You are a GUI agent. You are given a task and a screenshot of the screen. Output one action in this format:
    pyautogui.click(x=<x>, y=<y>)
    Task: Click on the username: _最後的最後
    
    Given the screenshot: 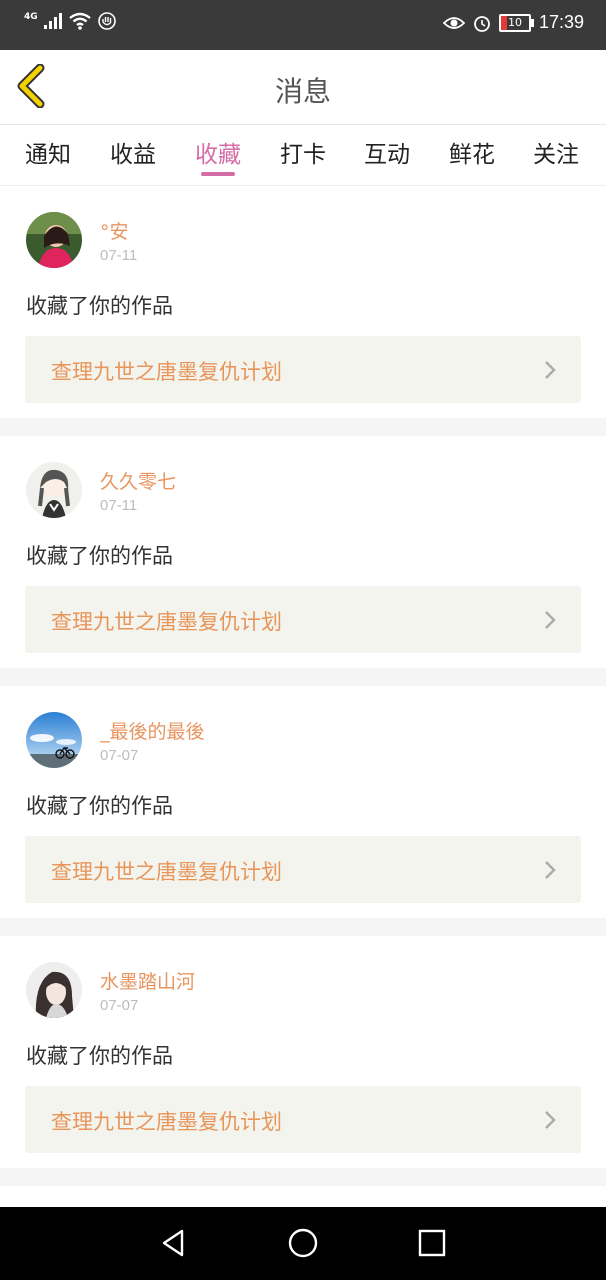 What is the action you would take?
    pyautogui.click(x=152, y=730)
    